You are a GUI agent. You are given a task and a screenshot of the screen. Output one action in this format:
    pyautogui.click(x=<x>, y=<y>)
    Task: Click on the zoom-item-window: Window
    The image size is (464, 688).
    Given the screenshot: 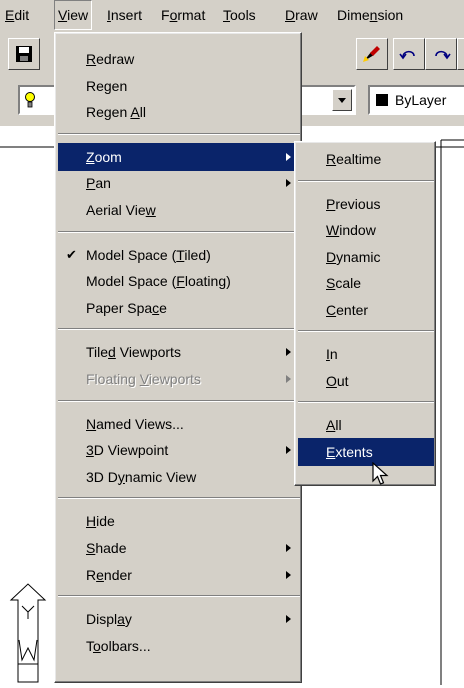 What is the action you would take?
    pyautogui.click(x=366, y=230)
    